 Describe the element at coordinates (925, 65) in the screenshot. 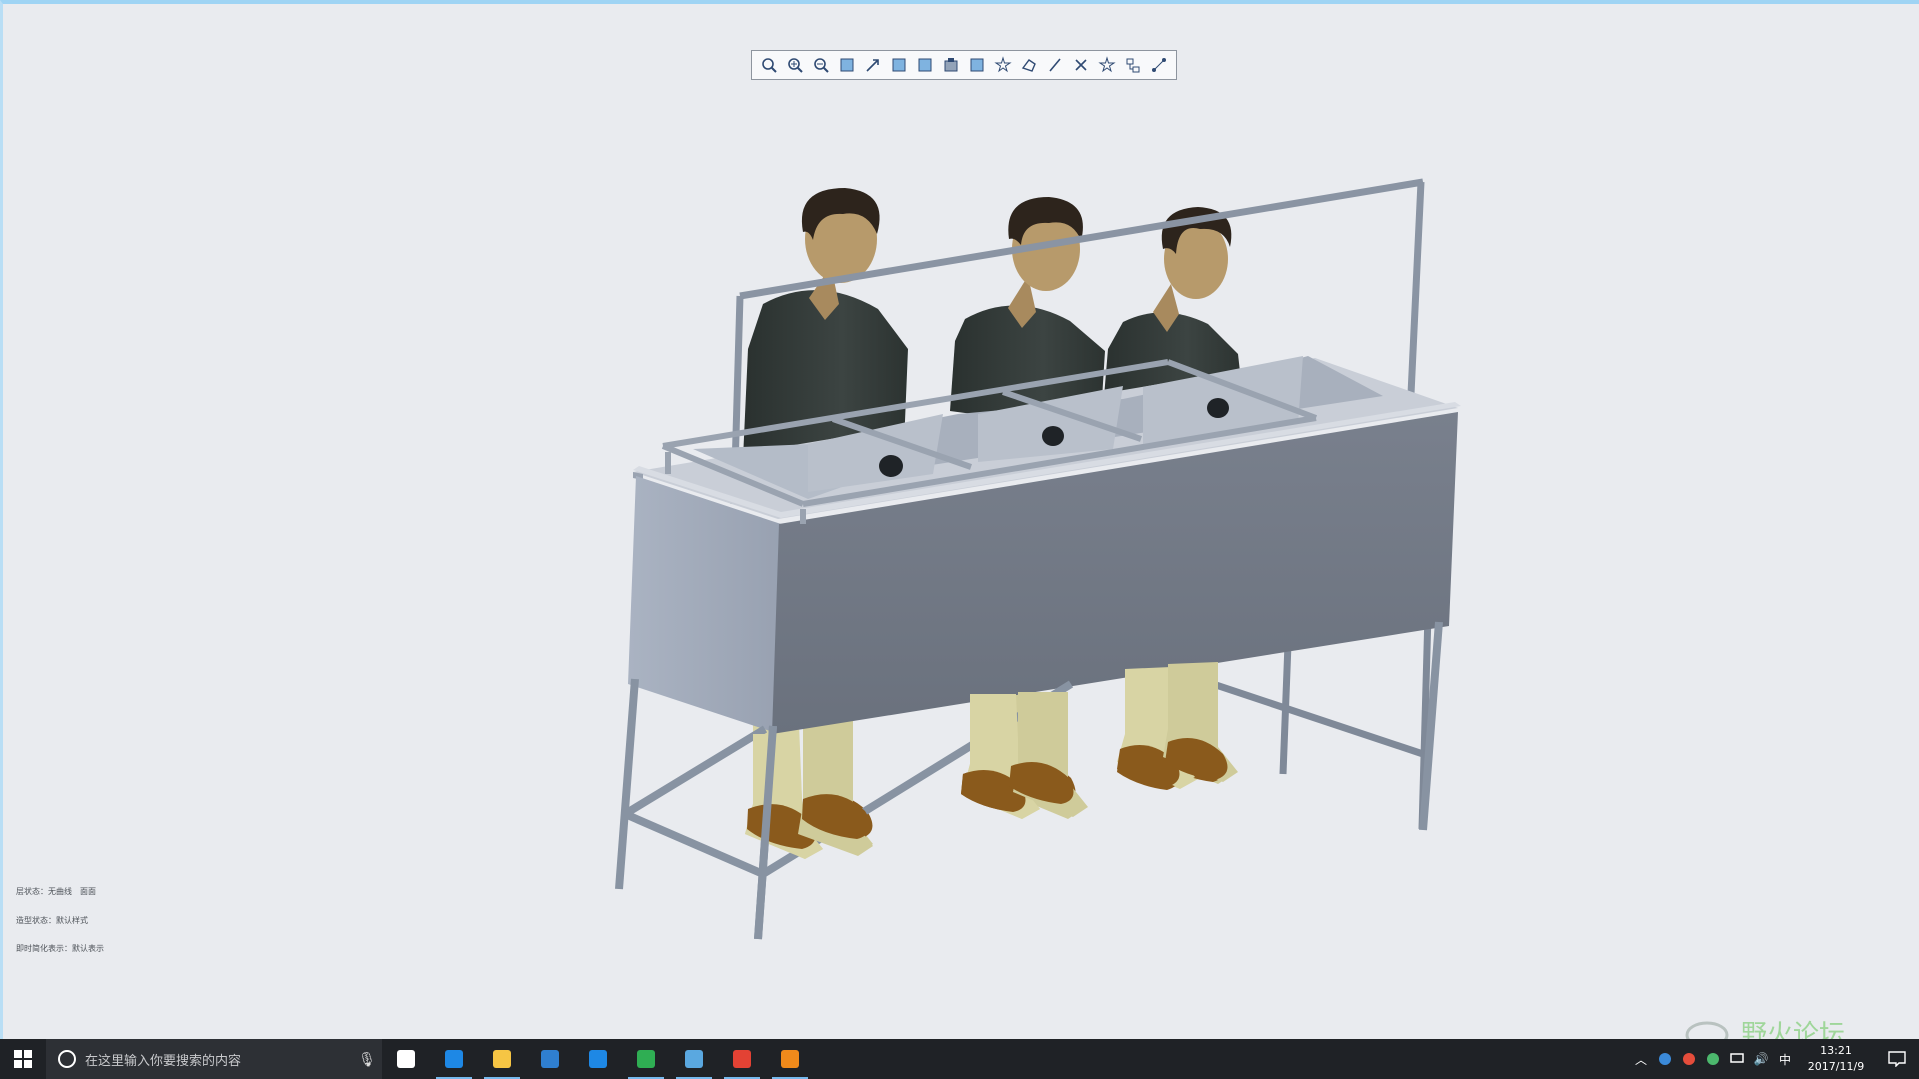

I see `saved-views-icon` at that location.